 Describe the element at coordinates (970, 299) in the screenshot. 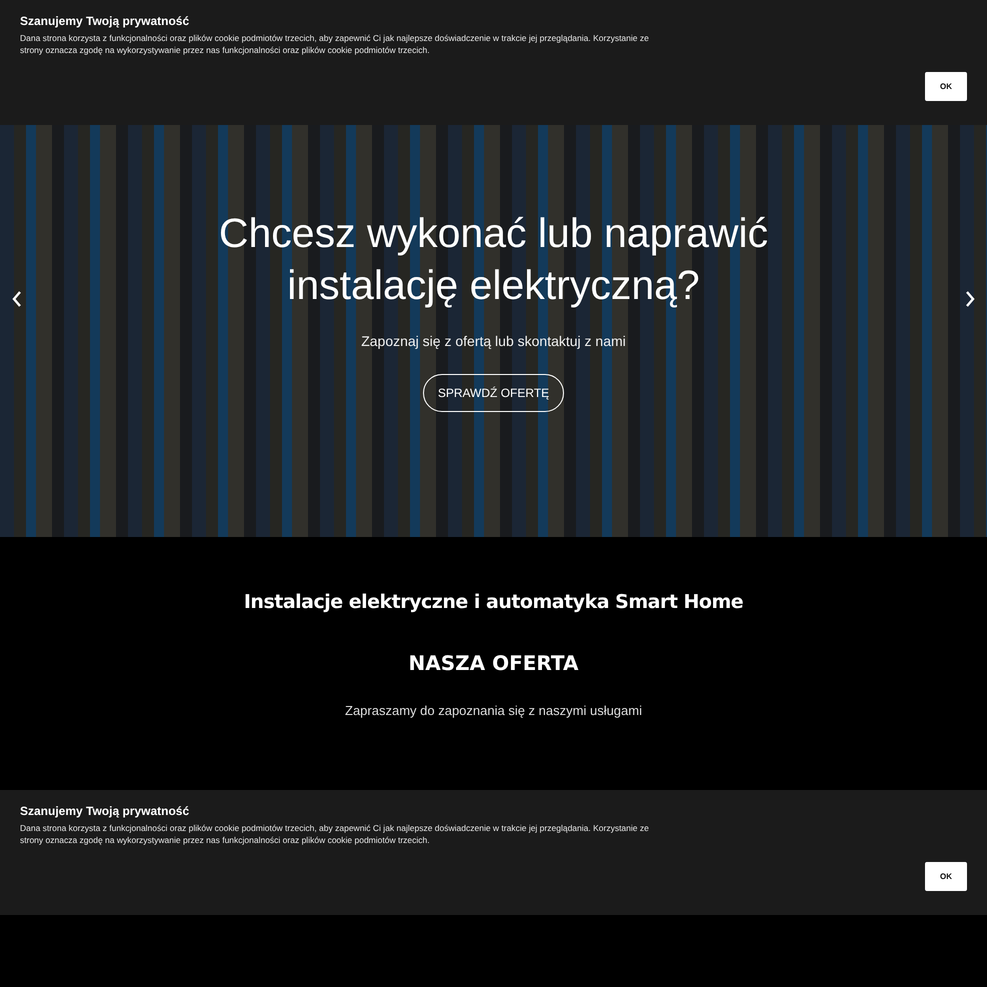

I see `chevron-right-icon` at that location.